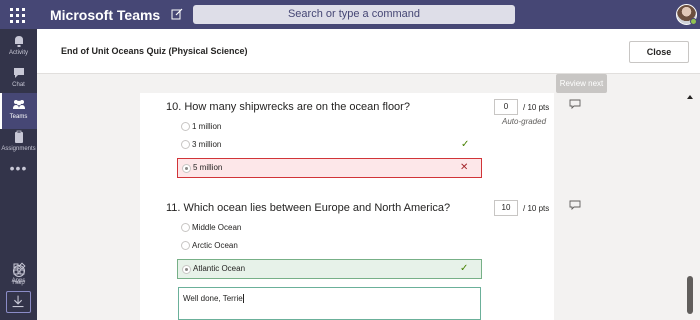 Image resolution: width=700 pixels, height=320 pixels. I want to click on close-button: Close, so click(659, 52).